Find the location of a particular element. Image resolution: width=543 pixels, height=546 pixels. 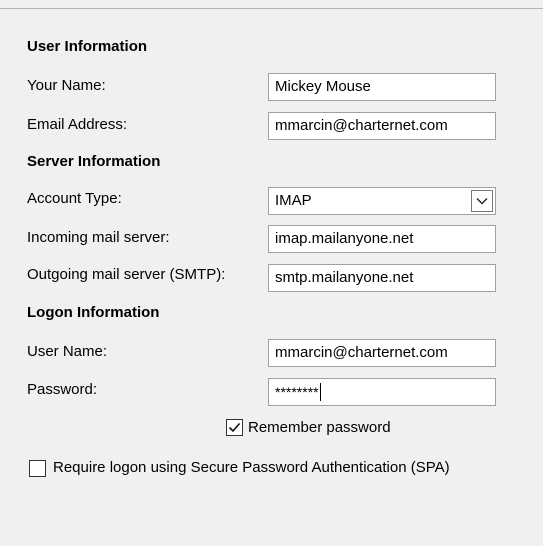

remember-password-label: Remember password is located at coordinates (319, 427).